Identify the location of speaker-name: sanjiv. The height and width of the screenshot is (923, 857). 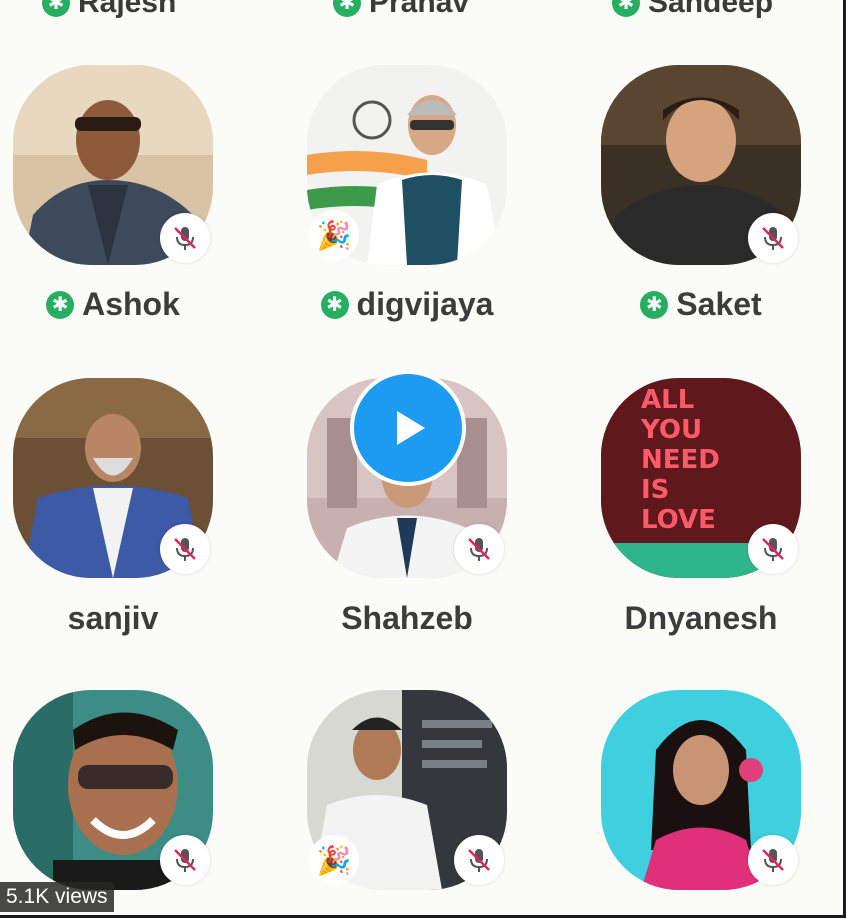
(113, 618).